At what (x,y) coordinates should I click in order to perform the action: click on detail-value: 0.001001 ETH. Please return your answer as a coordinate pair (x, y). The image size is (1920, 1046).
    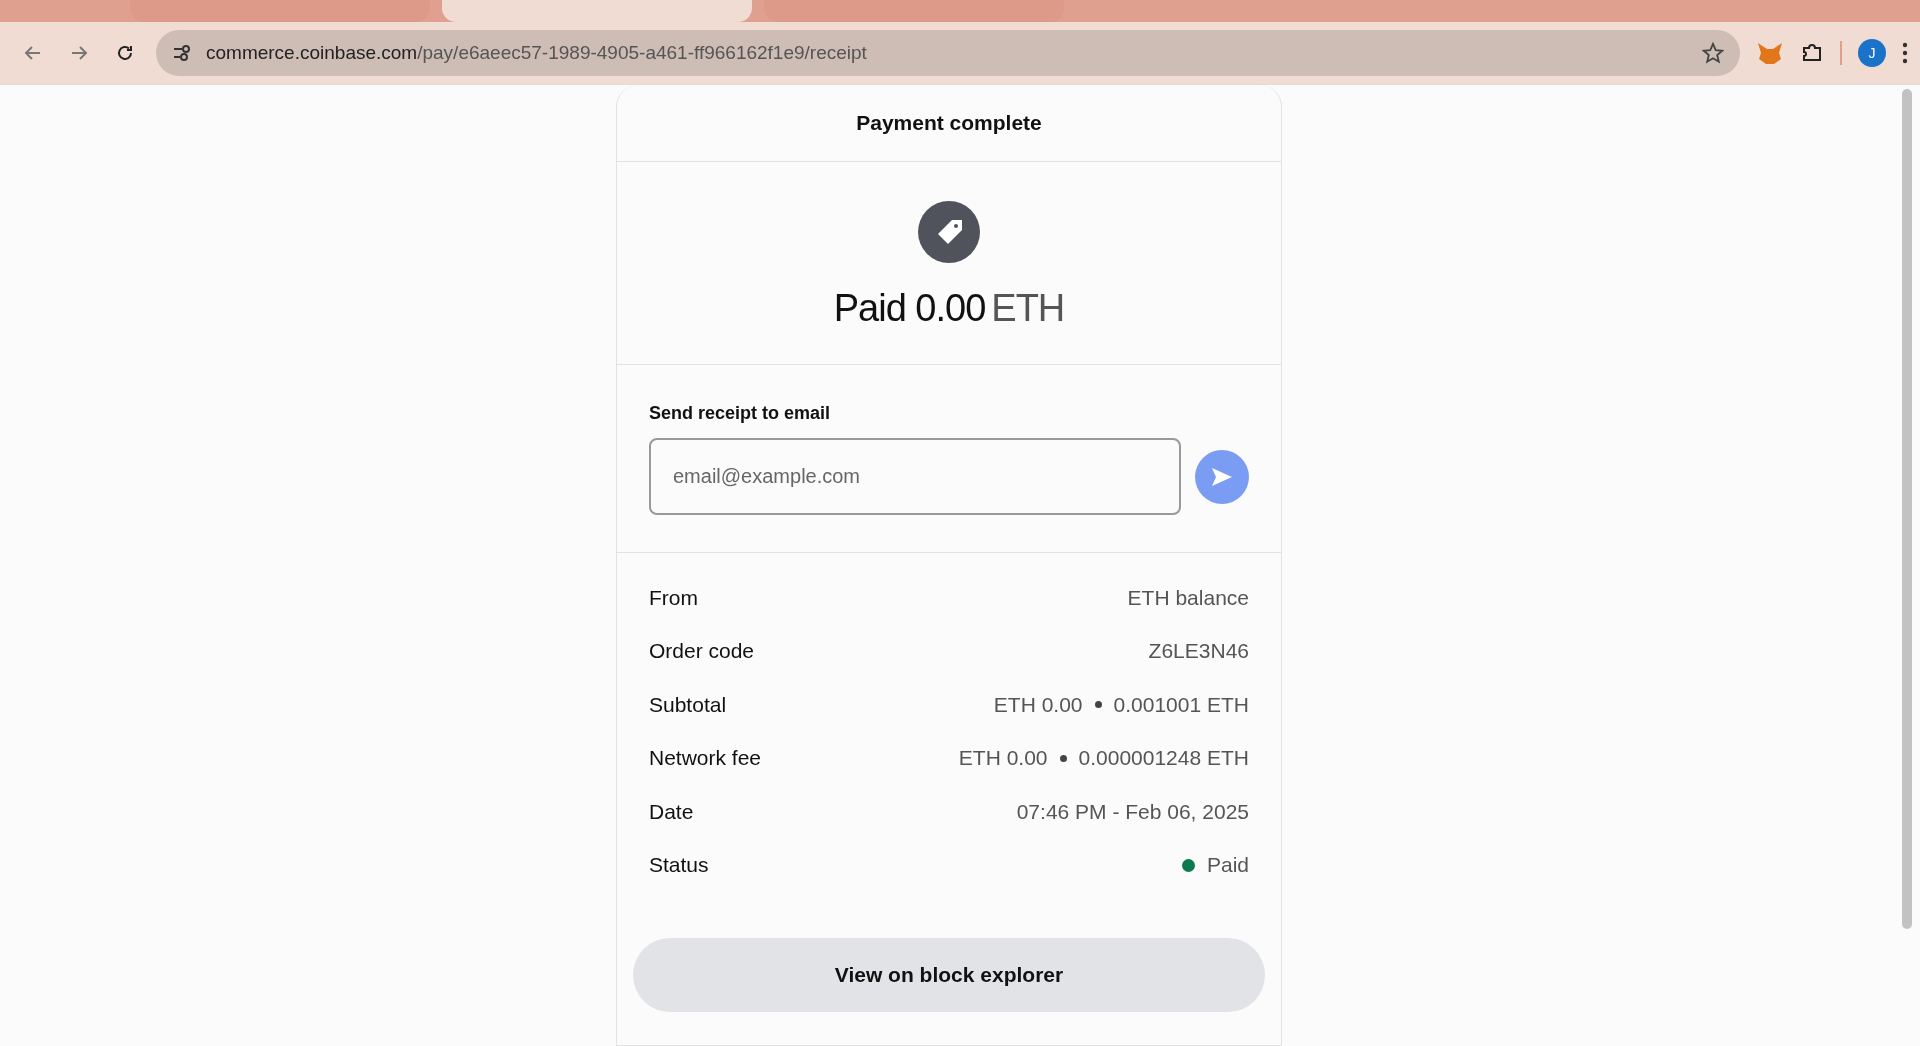
    Looking at the image, I should click on (1181, 704).